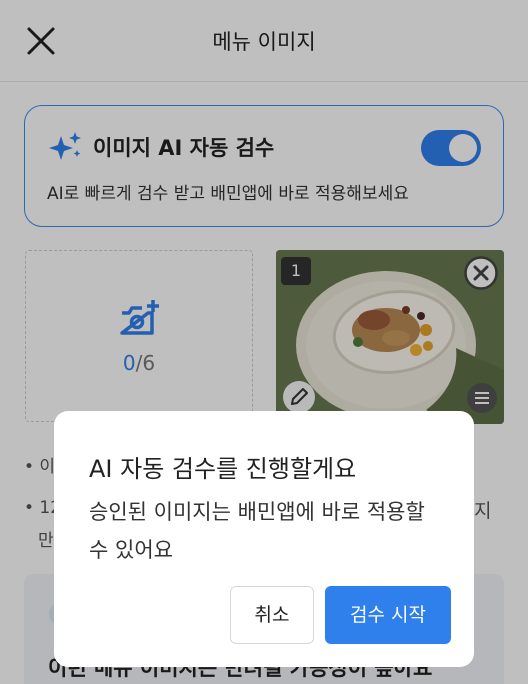  I want to click on dialog-message: 승인된 이미지는 배민앱에 바로 적용할 수 있어요, so click(257, 531).